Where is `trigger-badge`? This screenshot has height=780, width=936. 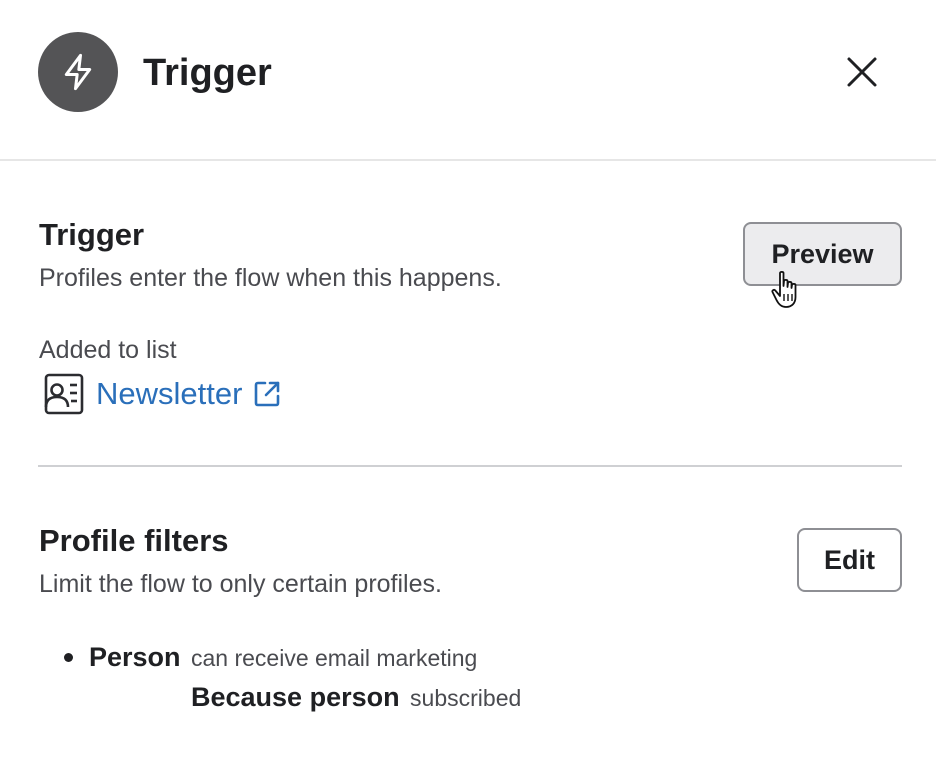 trigger-badge is located at coordinates (78, 72).